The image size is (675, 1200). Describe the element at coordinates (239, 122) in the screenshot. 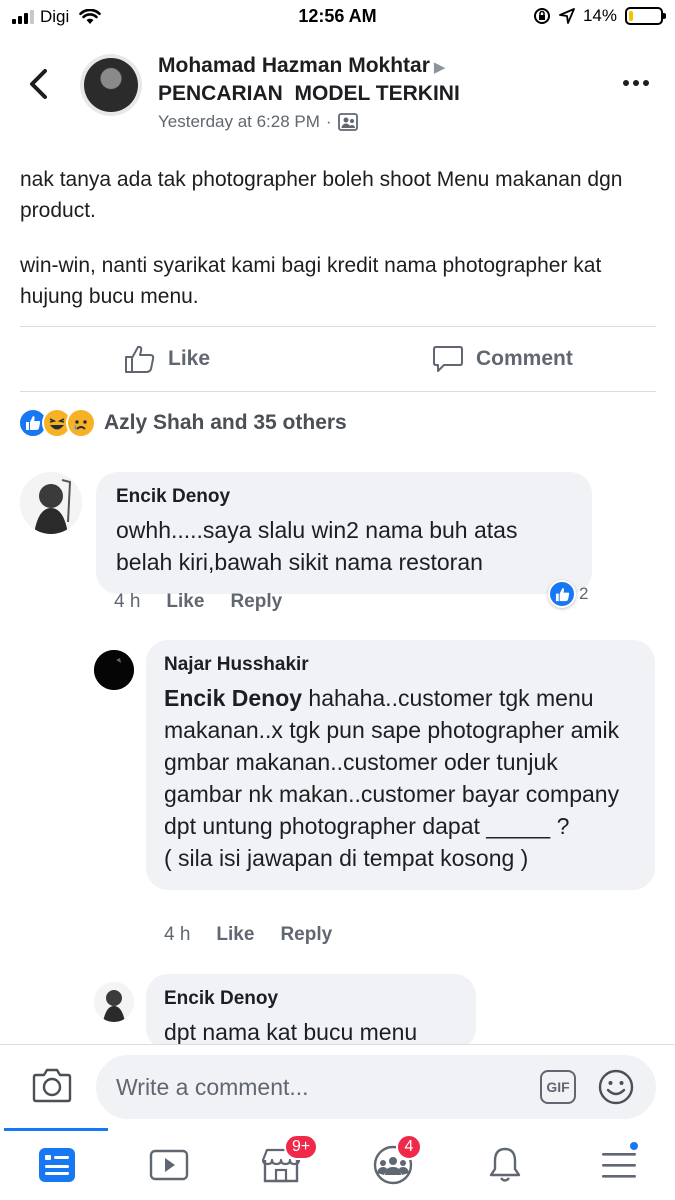

I see `post-time: Yesterday at 6:28 PM` at that location.